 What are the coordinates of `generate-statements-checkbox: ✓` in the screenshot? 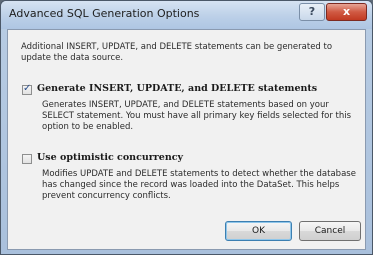 It's located at (27, 89).